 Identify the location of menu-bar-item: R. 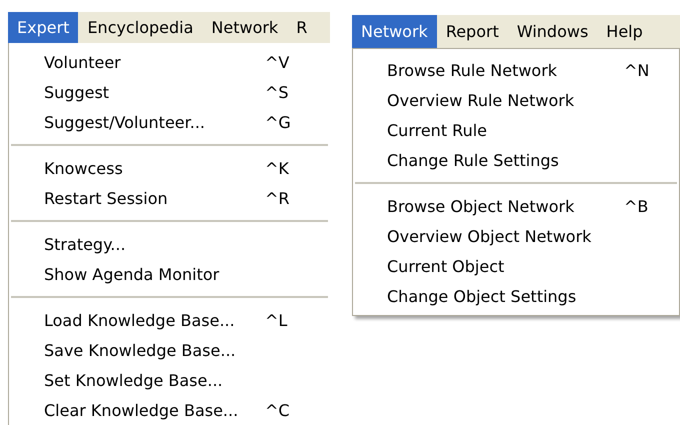
(301, 27).